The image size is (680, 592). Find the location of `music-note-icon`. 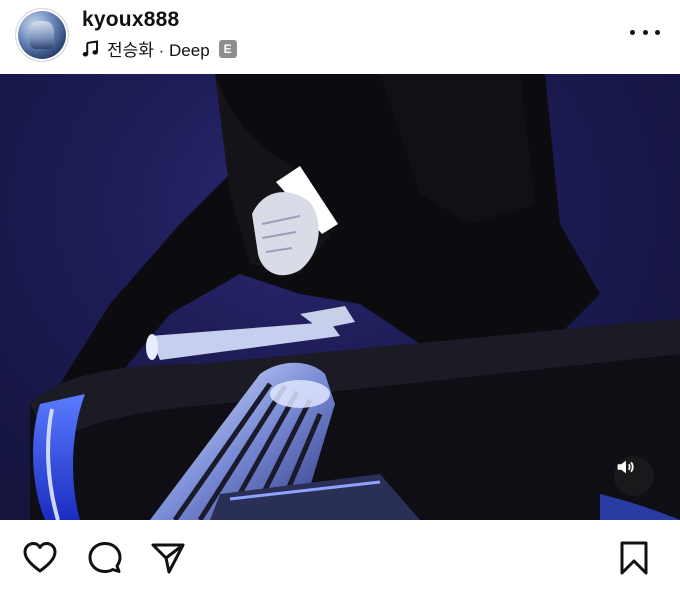

music-note-icon is located at coordinates (90, 47).